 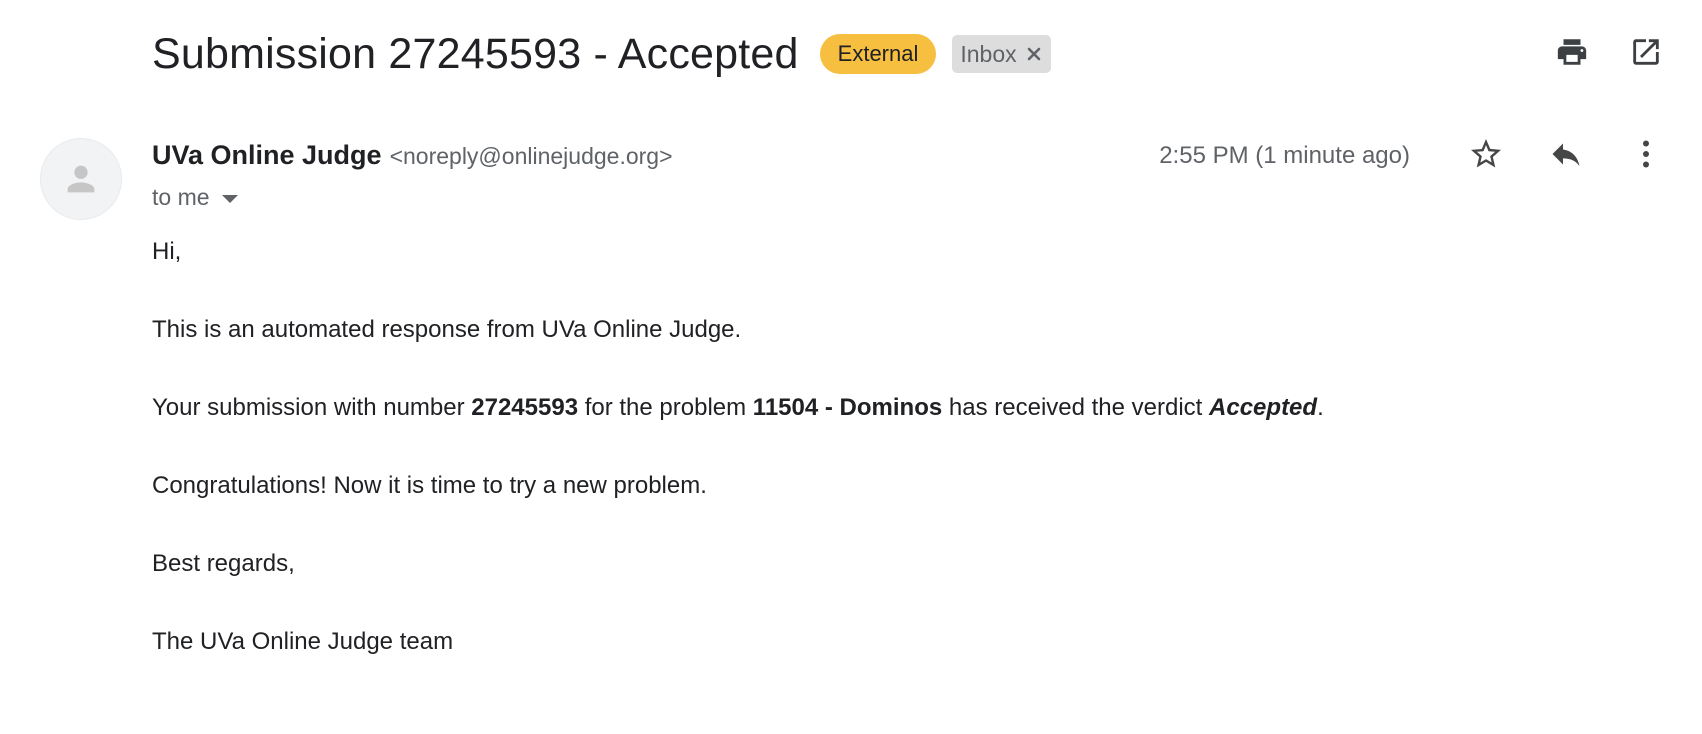 I want to click on print-button, so click(x=1572, y=52).